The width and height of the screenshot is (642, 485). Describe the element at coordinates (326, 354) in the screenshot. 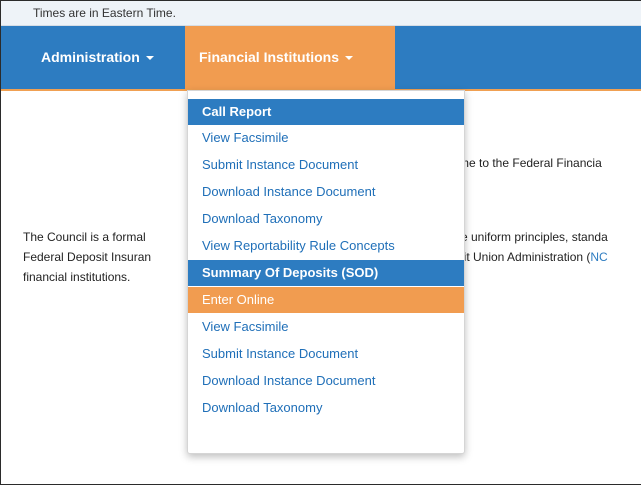

I see `menu-item-sod-submit-instance: Submit Instance Document` at that location.